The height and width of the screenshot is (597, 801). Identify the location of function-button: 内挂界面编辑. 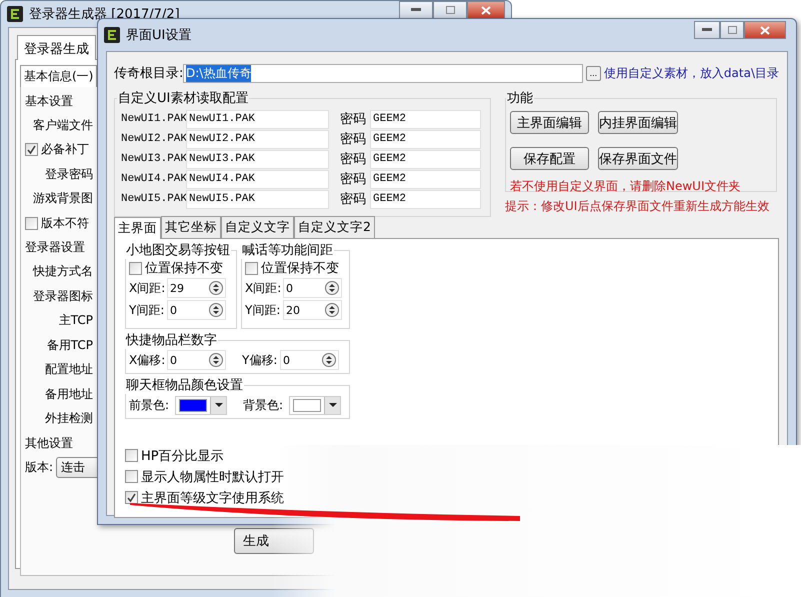
(638, 122).